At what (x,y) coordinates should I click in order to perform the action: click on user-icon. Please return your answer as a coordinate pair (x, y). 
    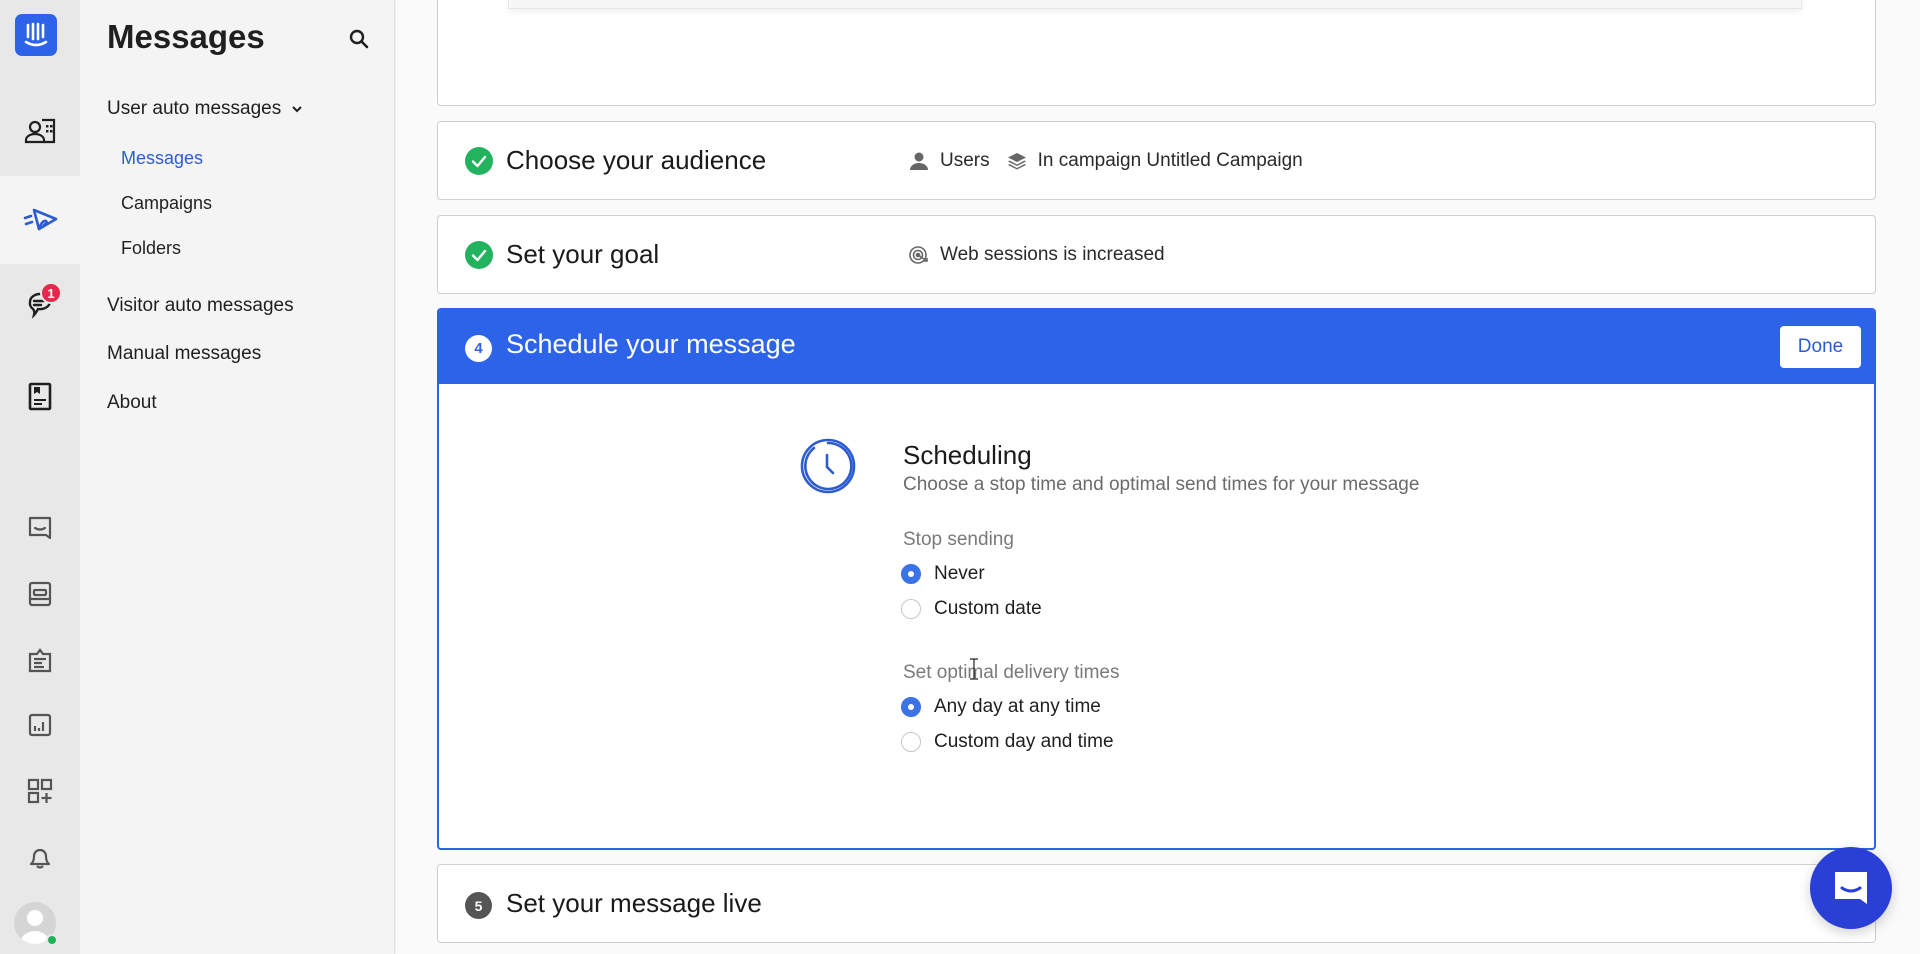
    Looking at the image, I should click on (919, 161).